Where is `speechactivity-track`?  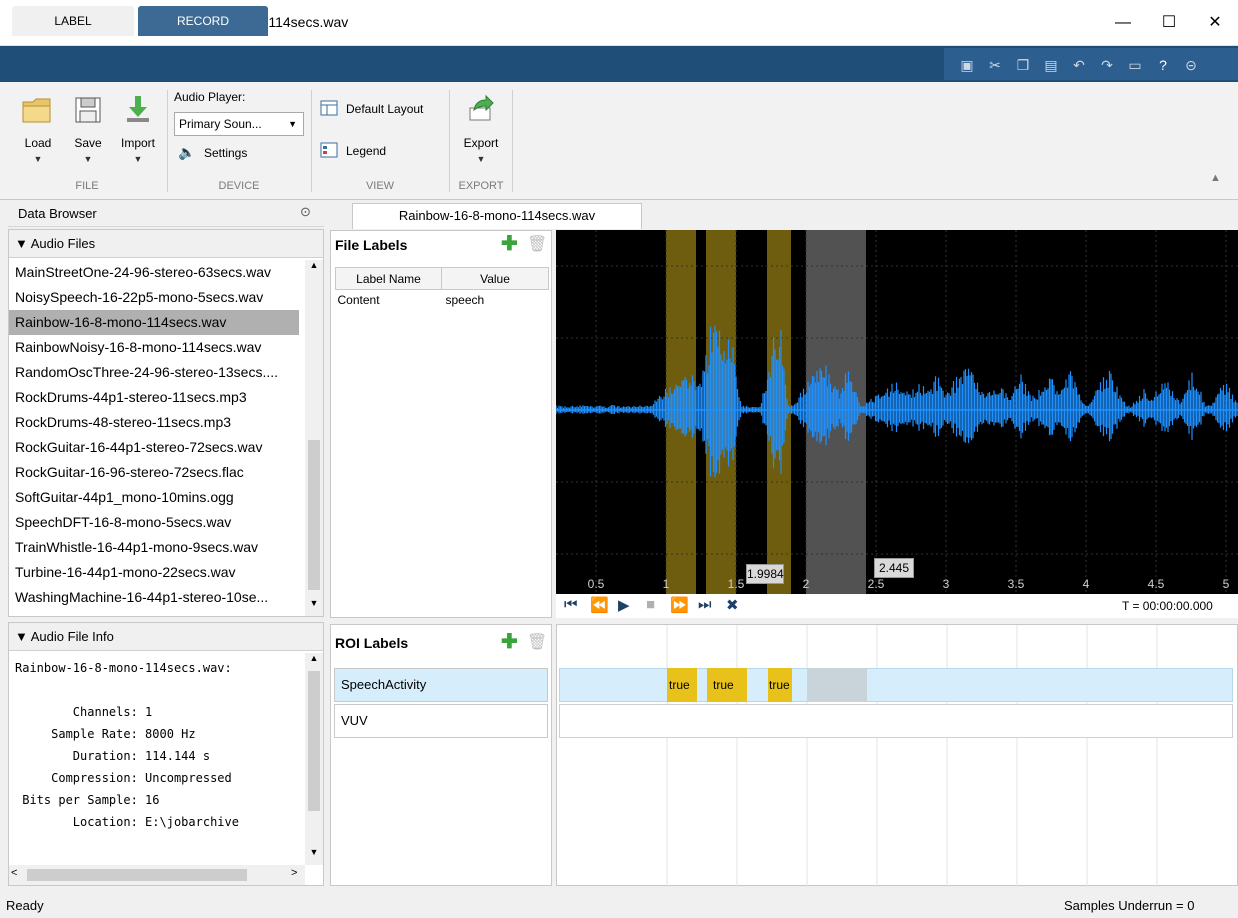
speechactivity-track is located at coordinates (896, 685).